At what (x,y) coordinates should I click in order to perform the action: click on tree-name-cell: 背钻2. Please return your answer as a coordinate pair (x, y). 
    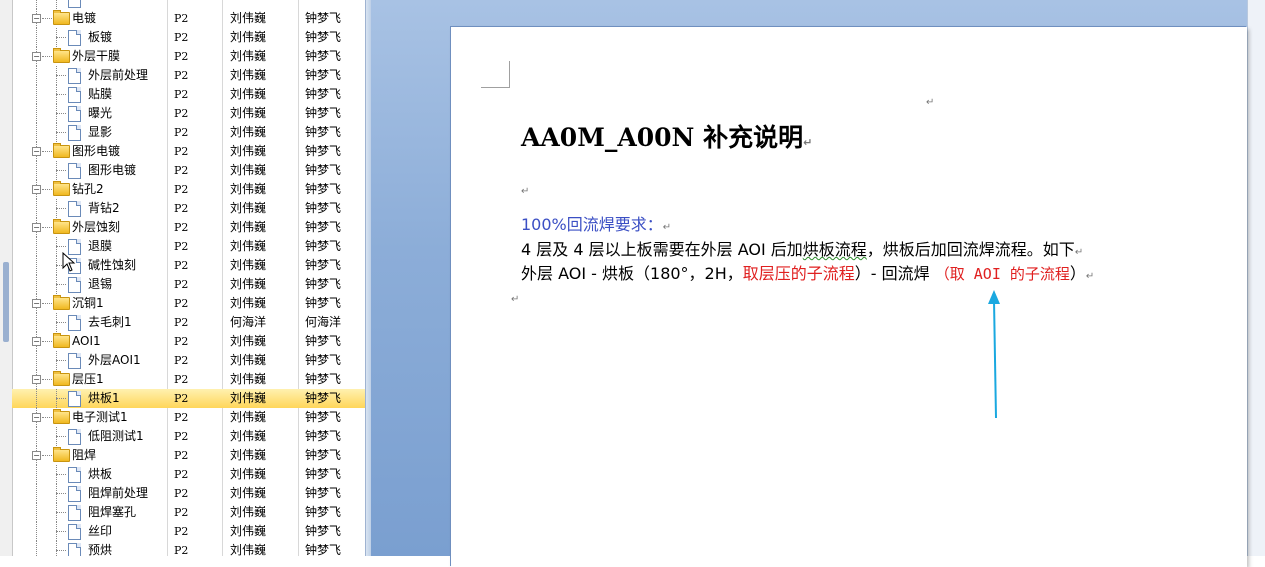
    Looking at the image, I should click on (89, 208).